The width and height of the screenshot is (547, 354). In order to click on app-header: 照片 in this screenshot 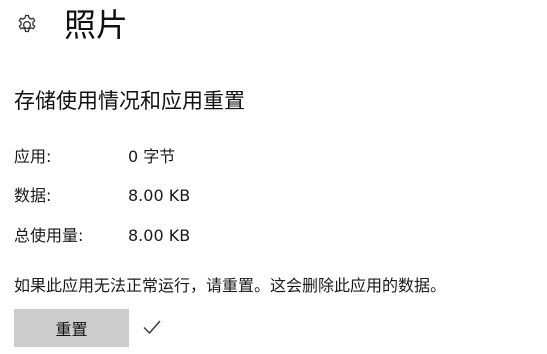, I will do `click(71, 25)`.